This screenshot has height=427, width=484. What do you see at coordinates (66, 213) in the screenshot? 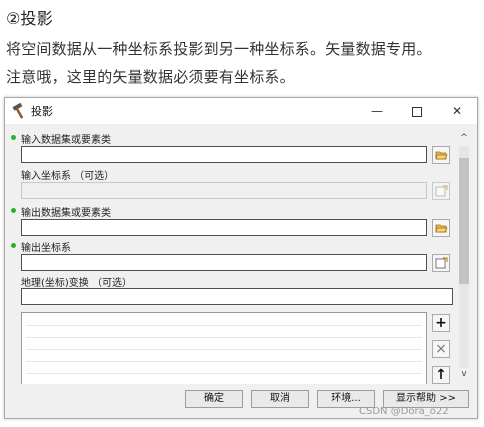
I see `output-dataset-label: 输出数据集或要素类` at bounding box center [66, 213].